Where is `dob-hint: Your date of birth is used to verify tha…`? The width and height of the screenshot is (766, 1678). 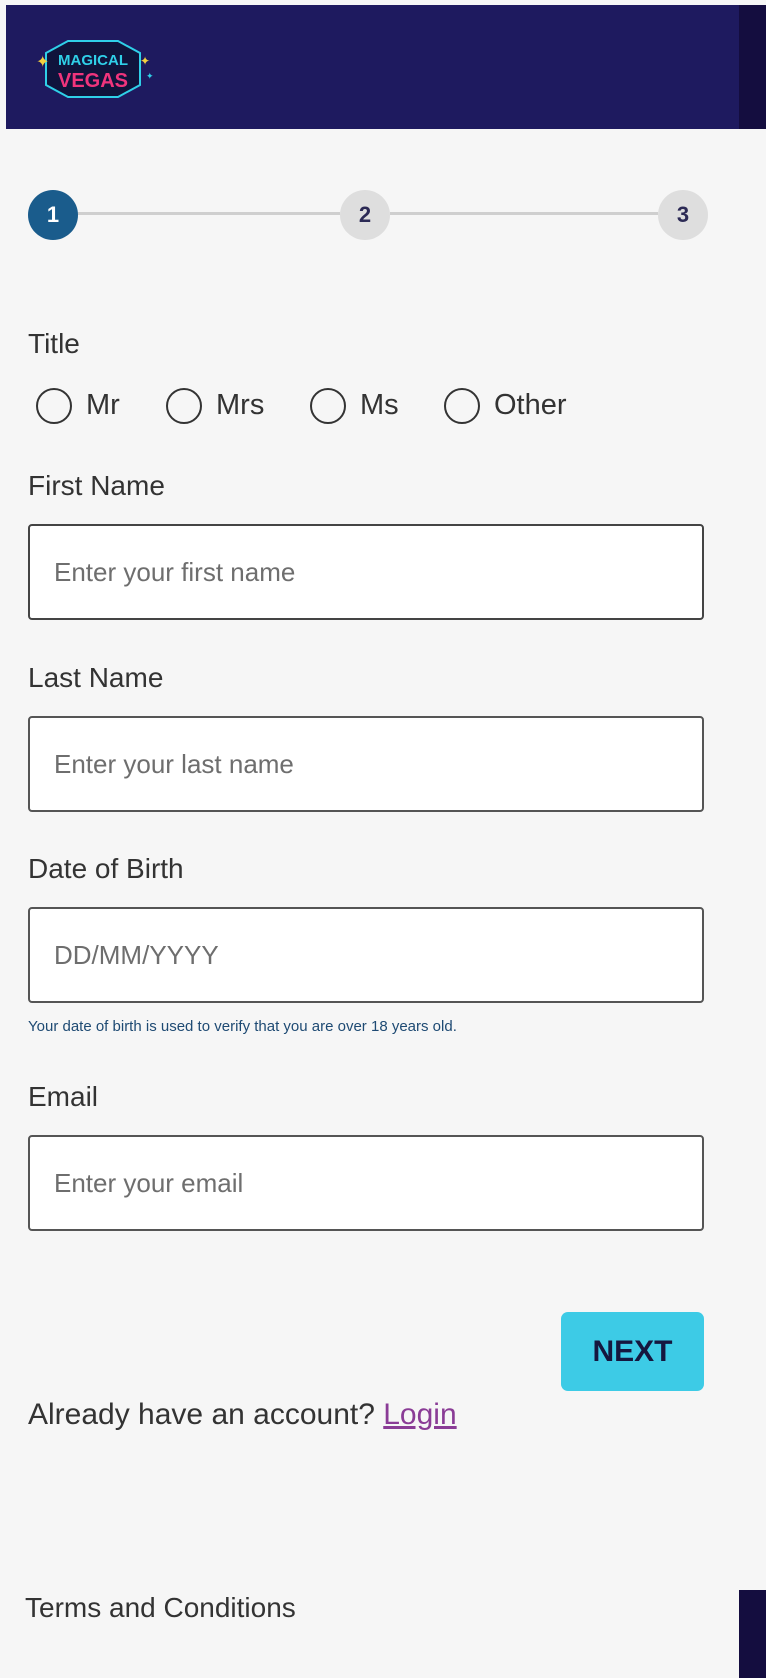 dob-hint: Your date of birth is used to verify tha… is located at coordinates (242, 1026).